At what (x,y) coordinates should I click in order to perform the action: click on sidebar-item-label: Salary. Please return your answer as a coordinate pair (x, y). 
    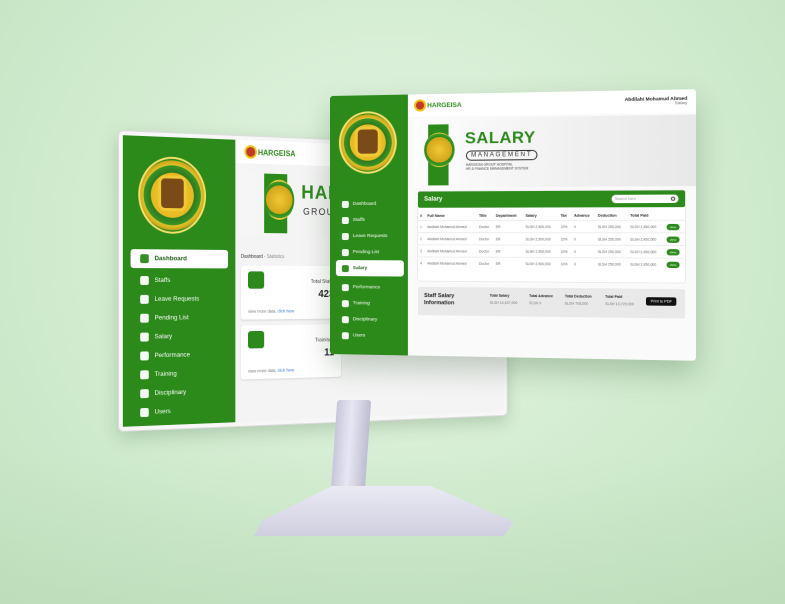
    Looking at the image, I should click on (163, 336).